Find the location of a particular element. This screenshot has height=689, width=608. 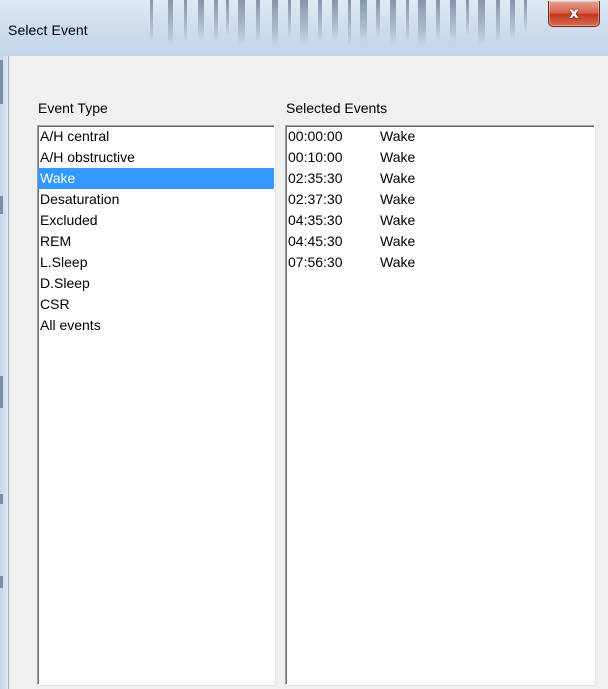

selected-event-row: 04:35:30 Wake is located at coordinates (440, 220).